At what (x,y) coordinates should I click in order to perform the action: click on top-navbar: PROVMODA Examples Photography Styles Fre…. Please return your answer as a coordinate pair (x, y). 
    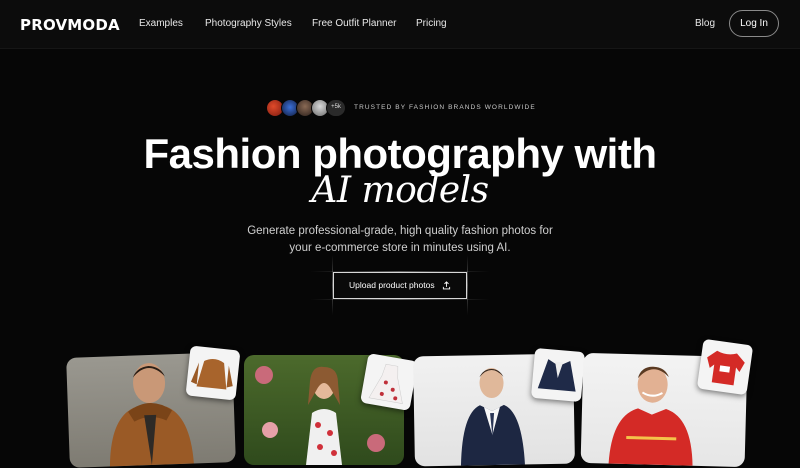
    Looking at the image, I should click on (400, 24).